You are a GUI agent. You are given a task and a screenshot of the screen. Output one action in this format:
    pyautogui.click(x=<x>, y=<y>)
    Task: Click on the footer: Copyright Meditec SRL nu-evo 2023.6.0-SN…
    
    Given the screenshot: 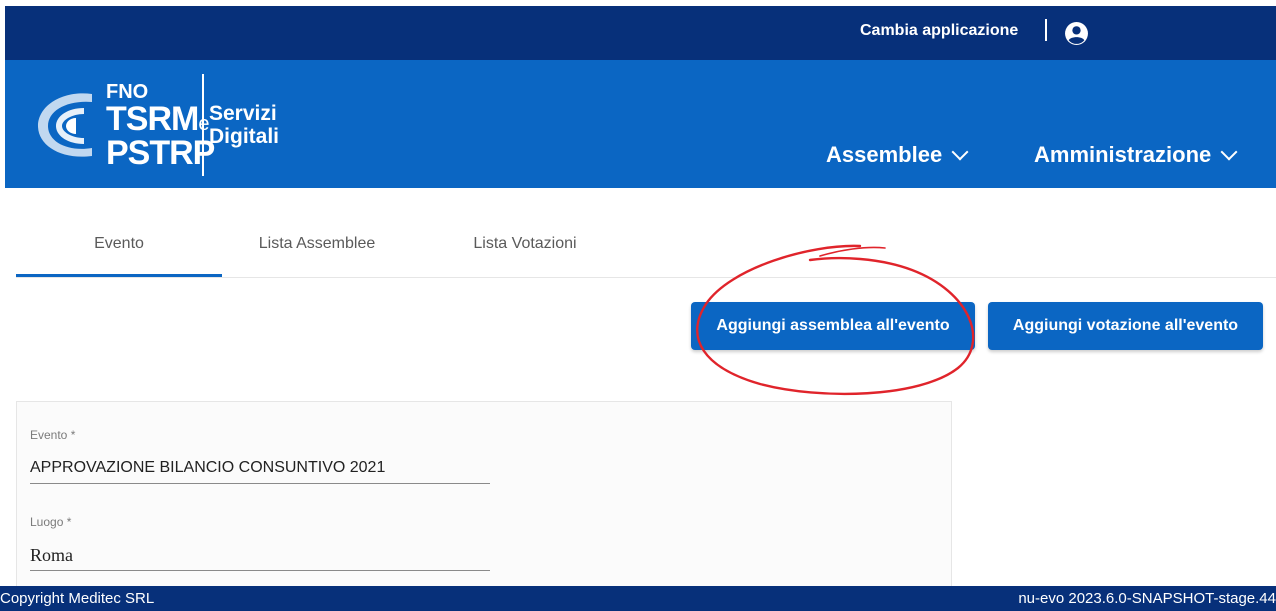 What is the action you would take?
    pyautogui.click(x=638, y=598)
    